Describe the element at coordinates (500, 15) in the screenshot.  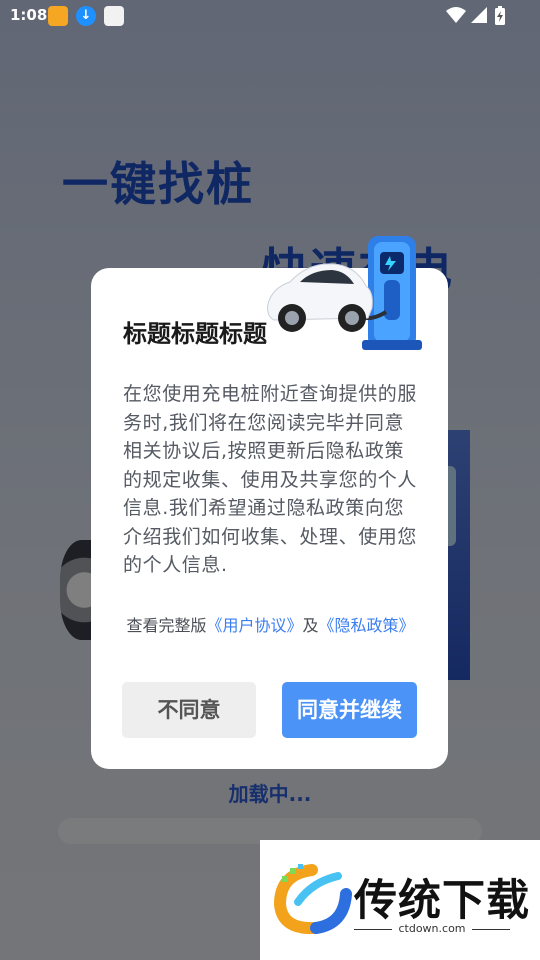
I see `battery-charging-icon` at that location.